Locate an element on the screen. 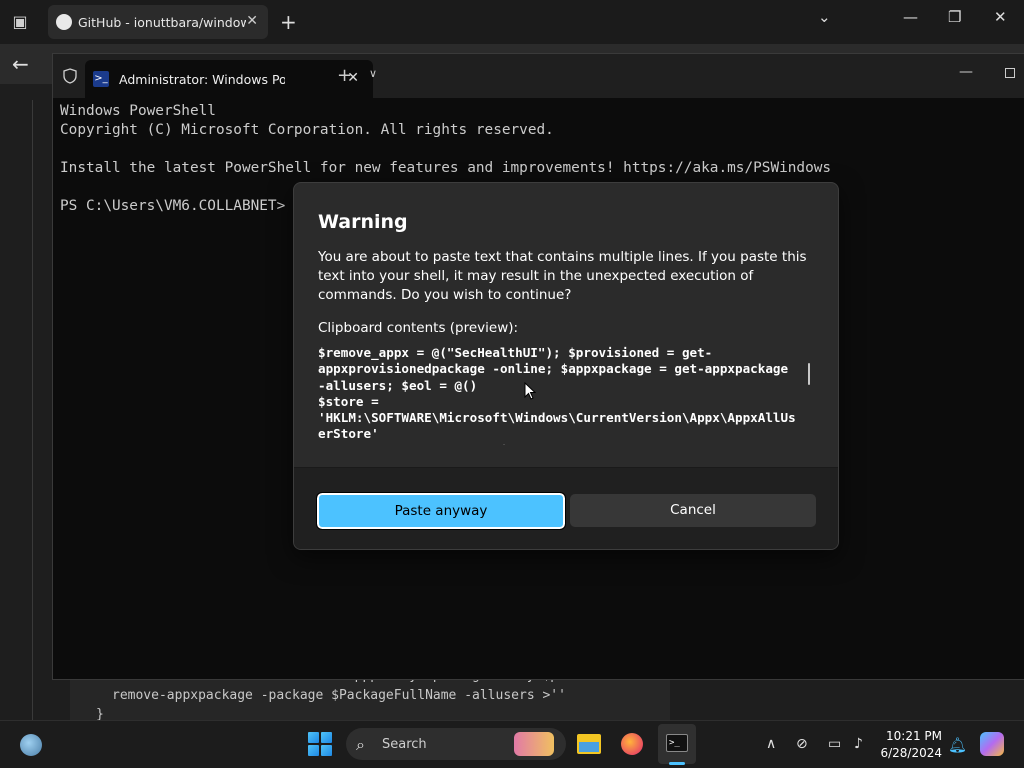 The height and width of the screenshot is (768, 1024). clipboard-preview-label: Clipboard contents (preview): is located at coordinates (418, 328).